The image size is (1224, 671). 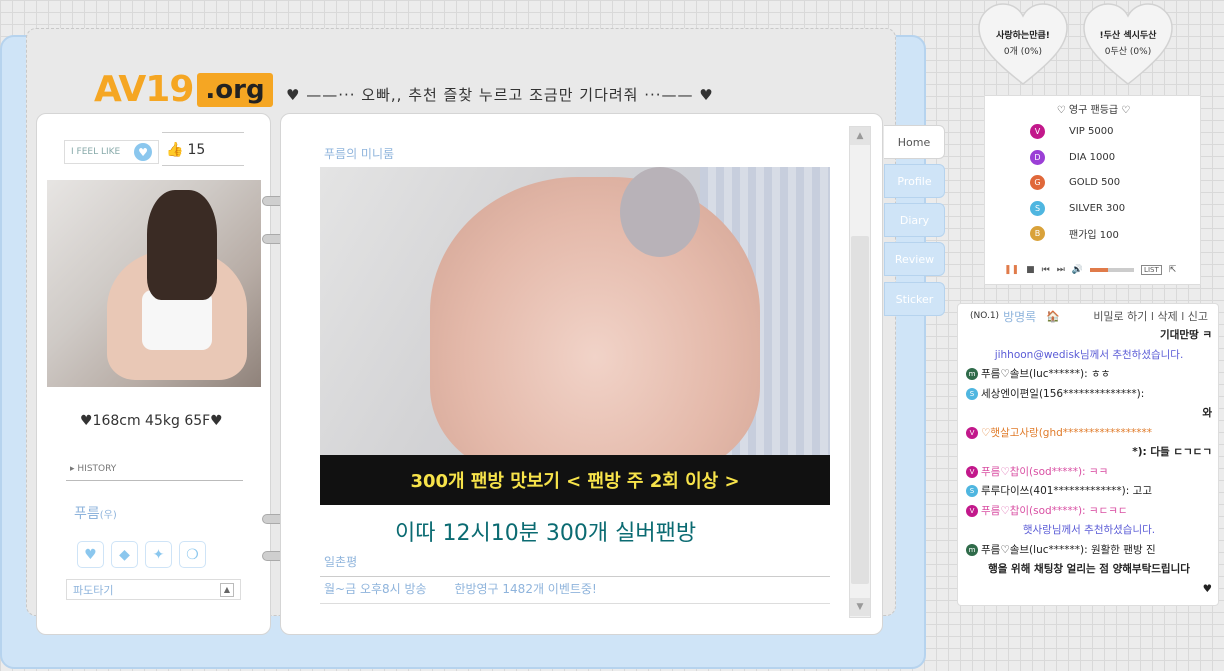 I want to click on guestbook-entry: V 푸름♡찹이(sod*****): ㅋㅋ, so click(x=1088, y=472).